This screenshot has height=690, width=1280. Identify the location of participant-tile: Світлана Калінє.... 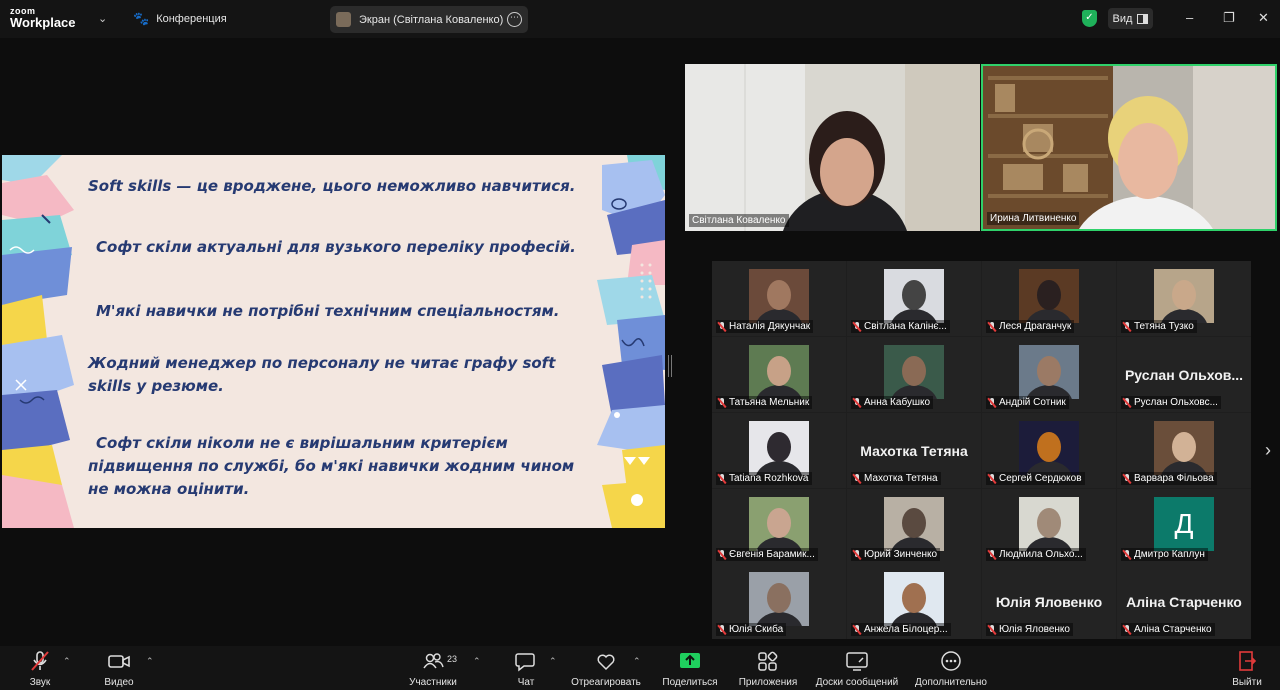
(914, 298).